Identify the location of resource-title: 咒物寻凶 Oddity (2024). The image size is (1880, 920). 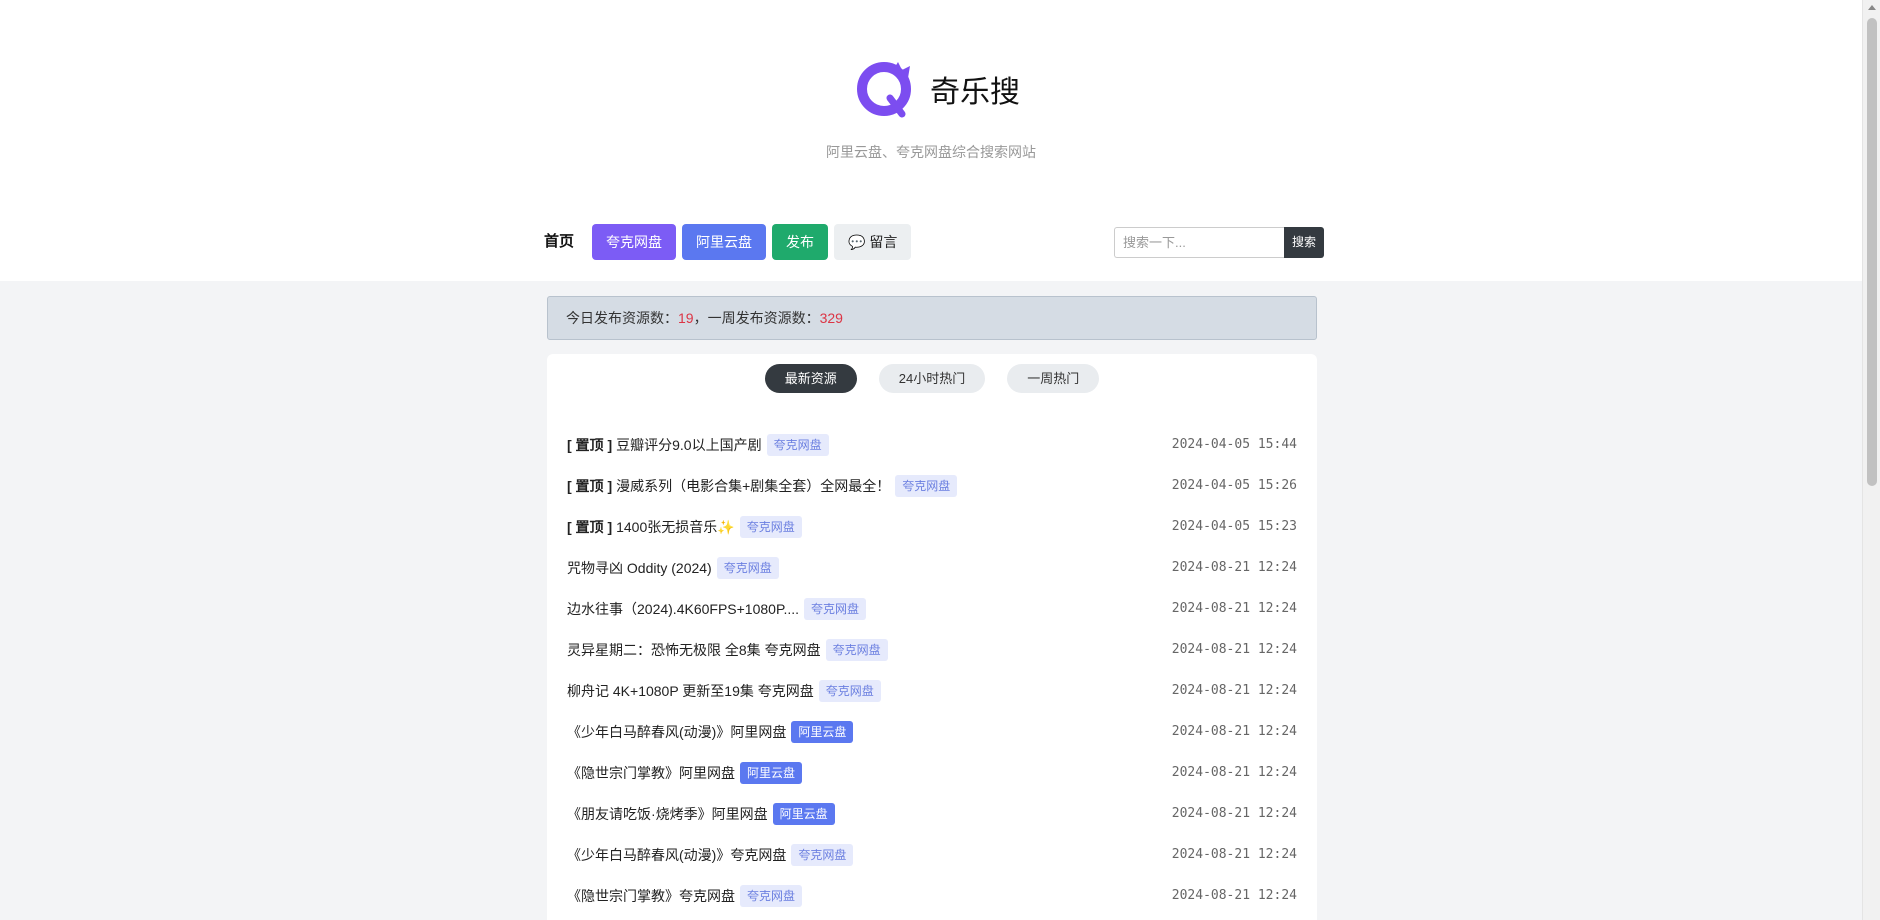
(639, 568).